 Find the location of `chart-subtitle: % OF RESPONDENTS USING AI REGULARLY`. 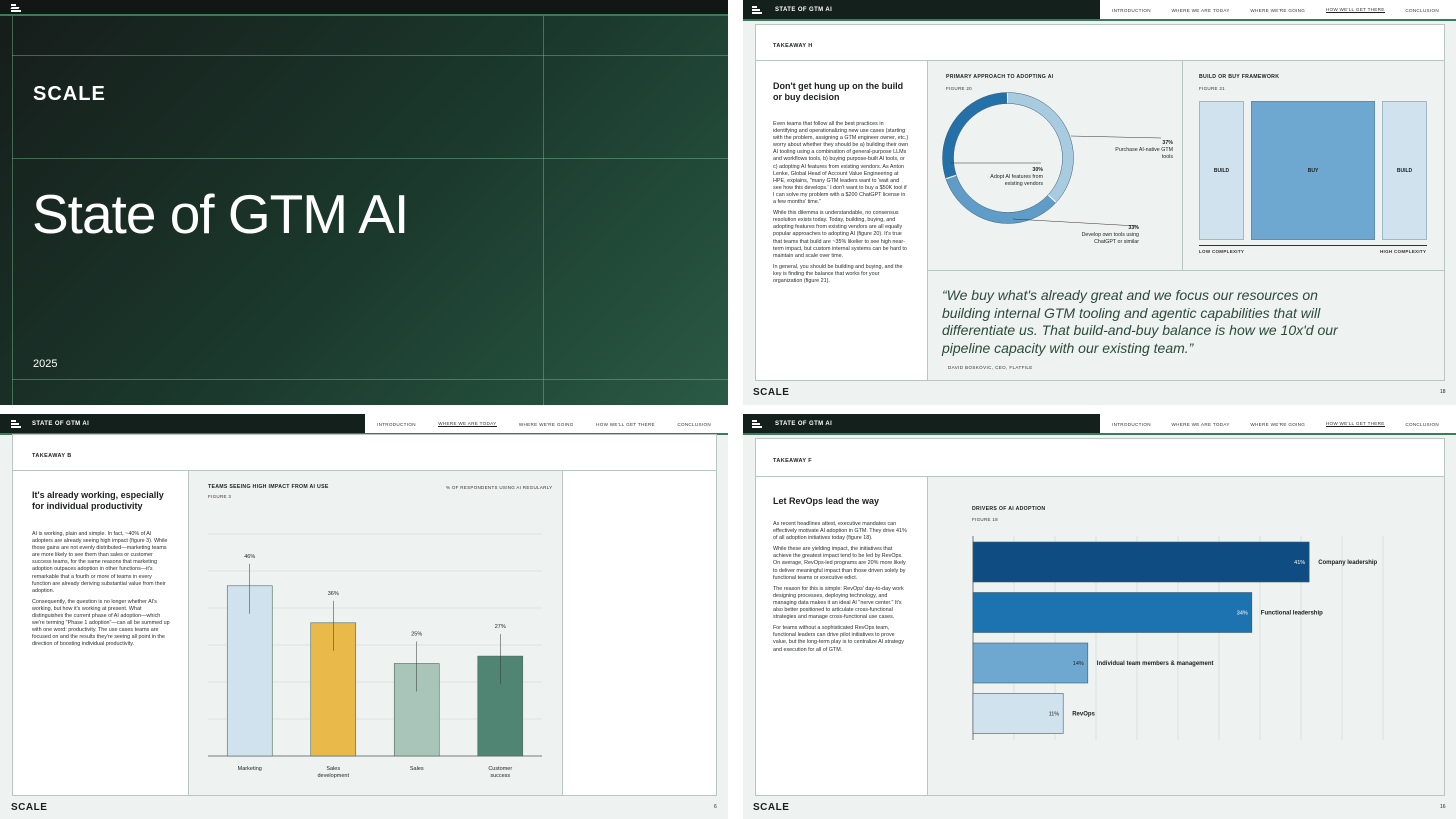

chart-subtitle: % OF RESPONDENTS USING AI REGULARLY is located at coordinates (499, 487).